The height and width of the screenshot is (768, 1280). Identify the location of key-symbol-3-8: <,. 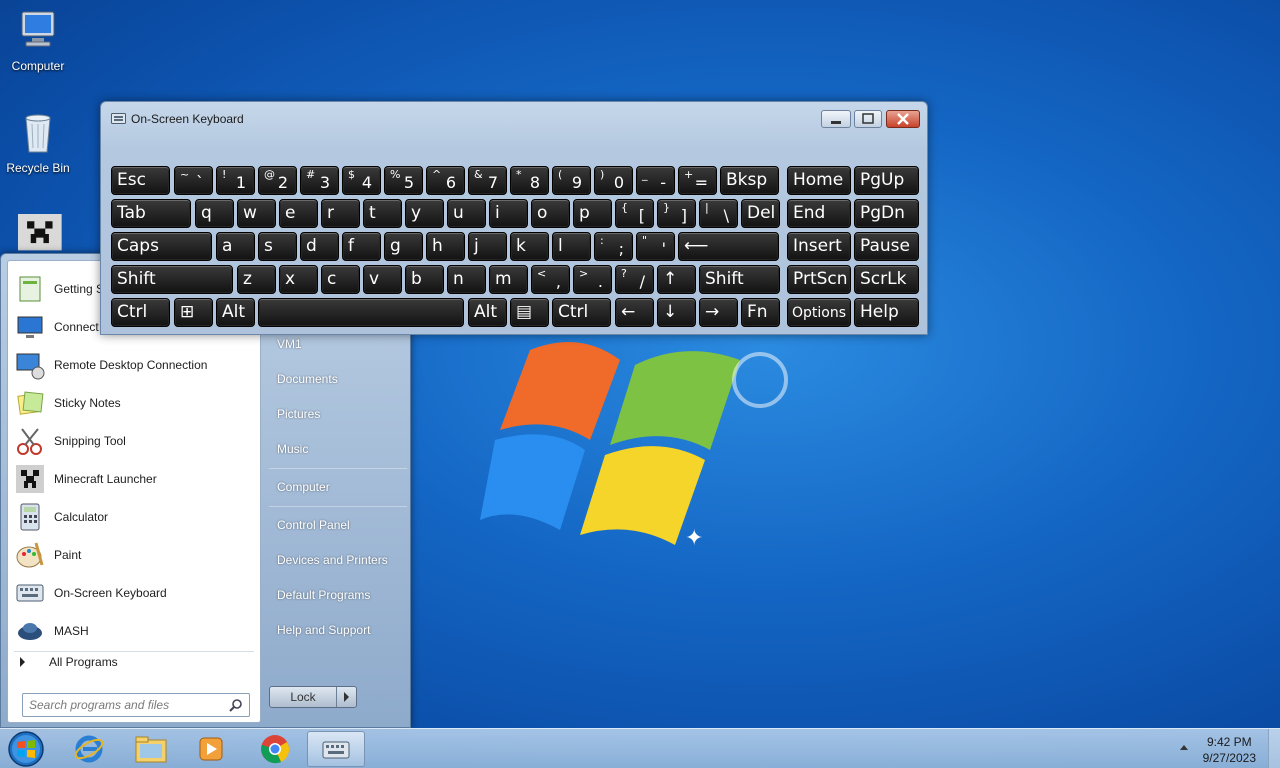
(550, 279).